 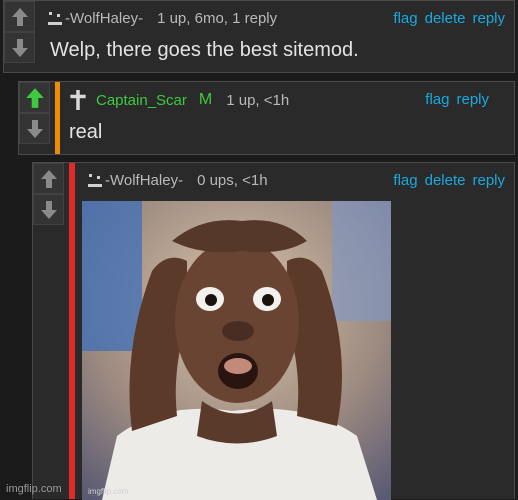 I want to click on comment-meta: -WolfHaley- 1 up, 6mo, 1 reply, so click(x=162, y=18).